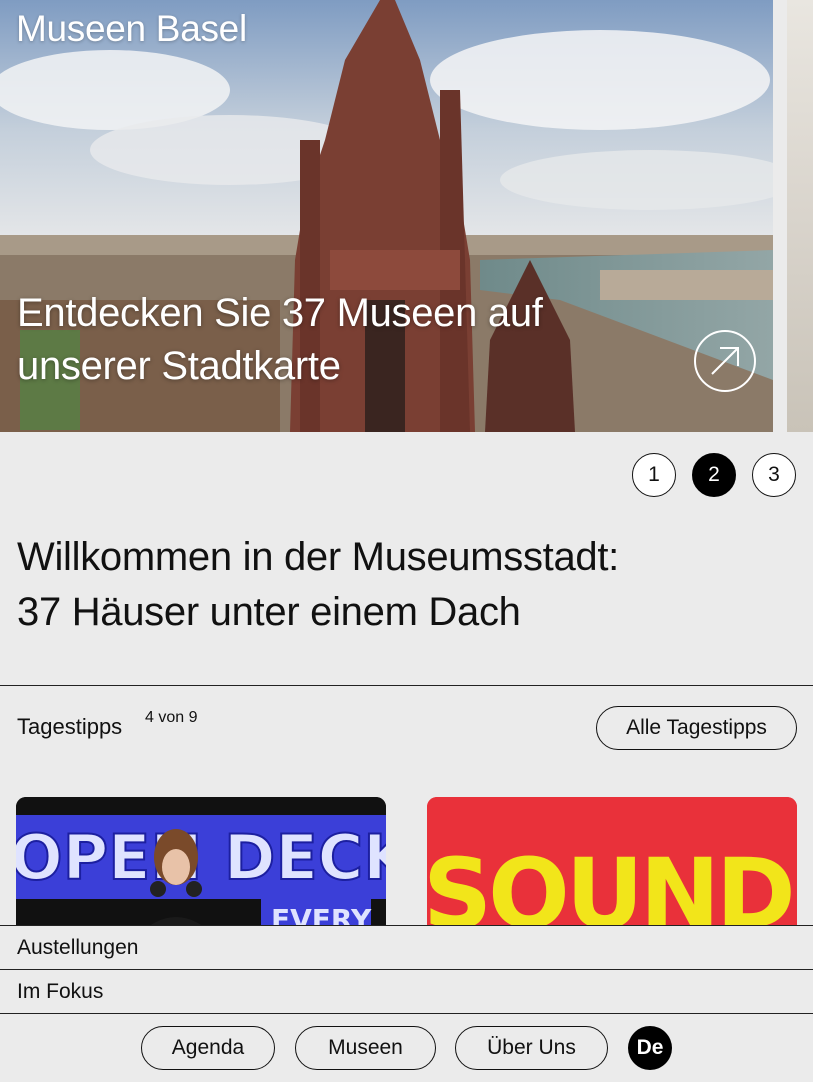  I want to click on tip-card-image: SOUND POP, so click(612, 867).